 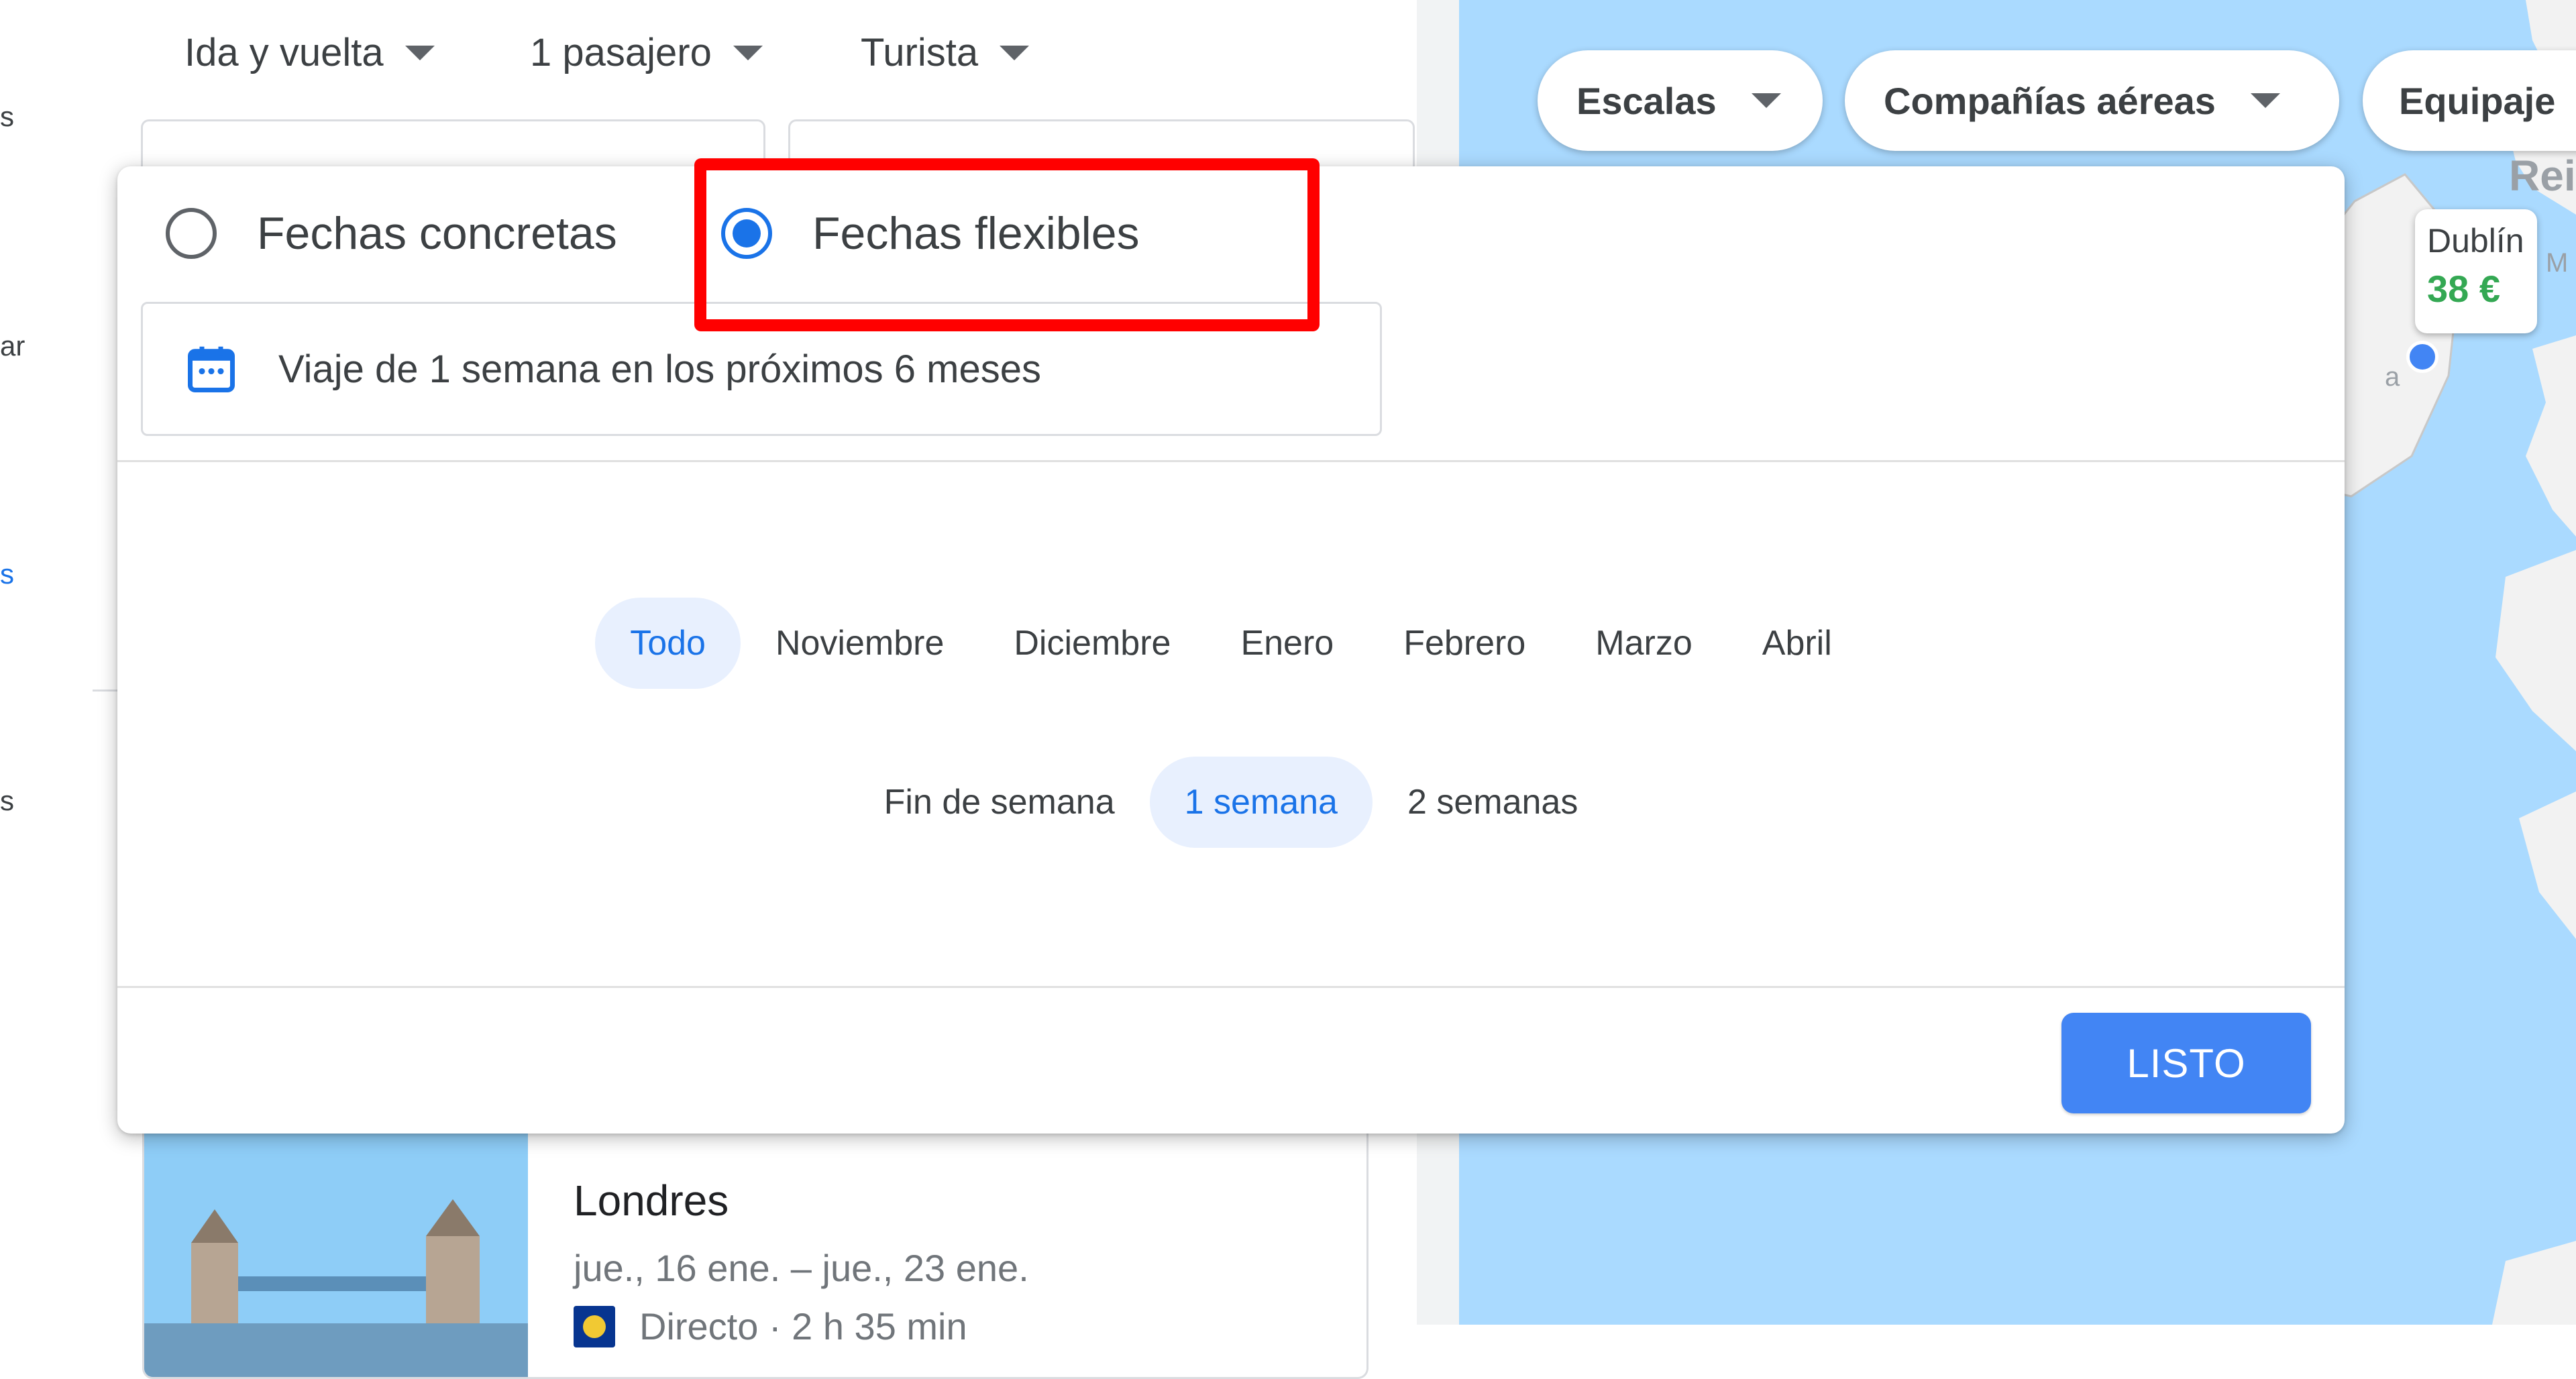 I want to click on done-button: LISTO, so click(x=2186, y=1063).